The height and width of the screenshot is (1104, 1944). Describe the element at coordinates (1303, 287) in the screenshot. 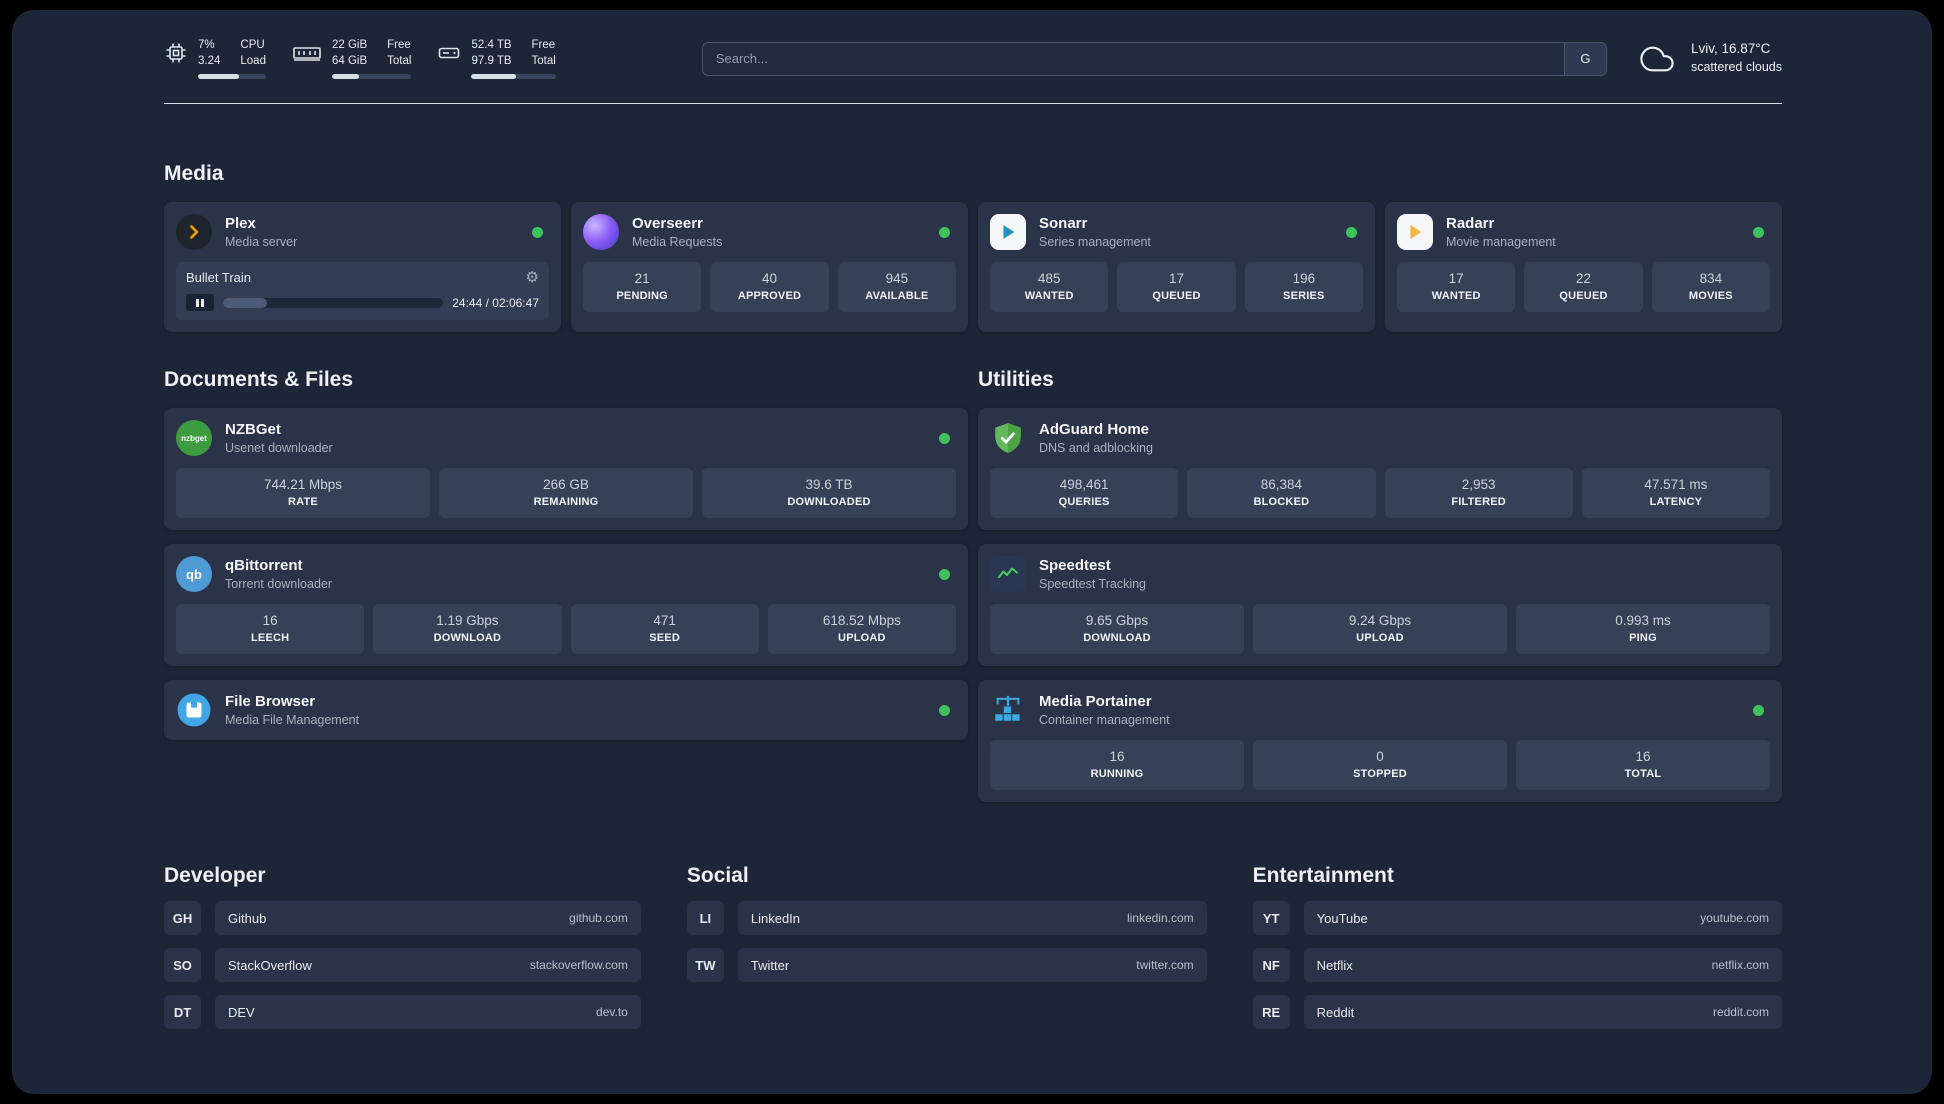

I see `stat-tile: 196 SERIES` at that location.